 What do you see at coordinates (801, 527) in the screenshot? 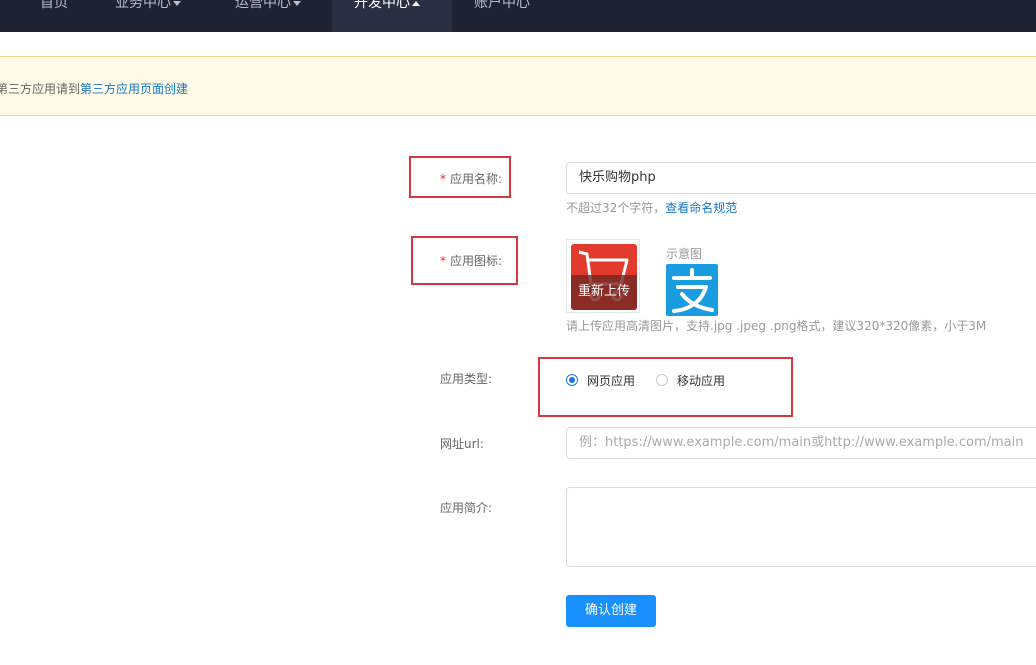
I see `intro-textarea` at bounding box center [801, 527].